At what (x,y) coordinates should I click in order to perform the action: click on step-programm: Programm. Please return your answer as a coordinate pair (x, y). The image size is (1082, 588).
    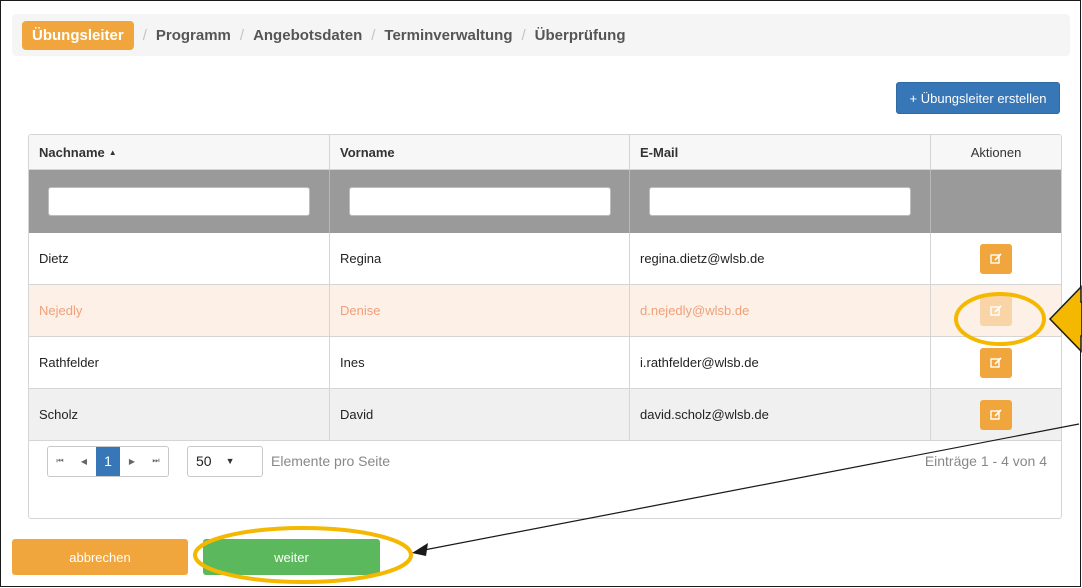
    Looking at the image, I should click on (193, 35).